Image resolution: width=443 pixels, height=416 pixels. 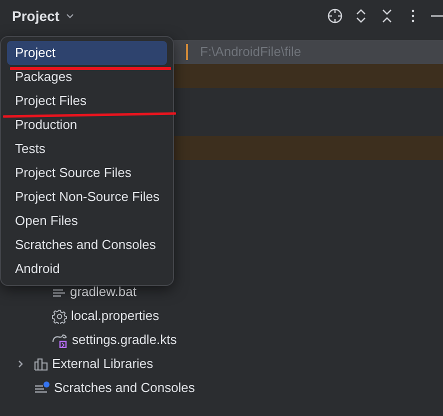 What do you see at coordinates (87, 197) in the screenshot?
I see `menu-item: Project Non-Source Files` at bounding box center [87, 197].